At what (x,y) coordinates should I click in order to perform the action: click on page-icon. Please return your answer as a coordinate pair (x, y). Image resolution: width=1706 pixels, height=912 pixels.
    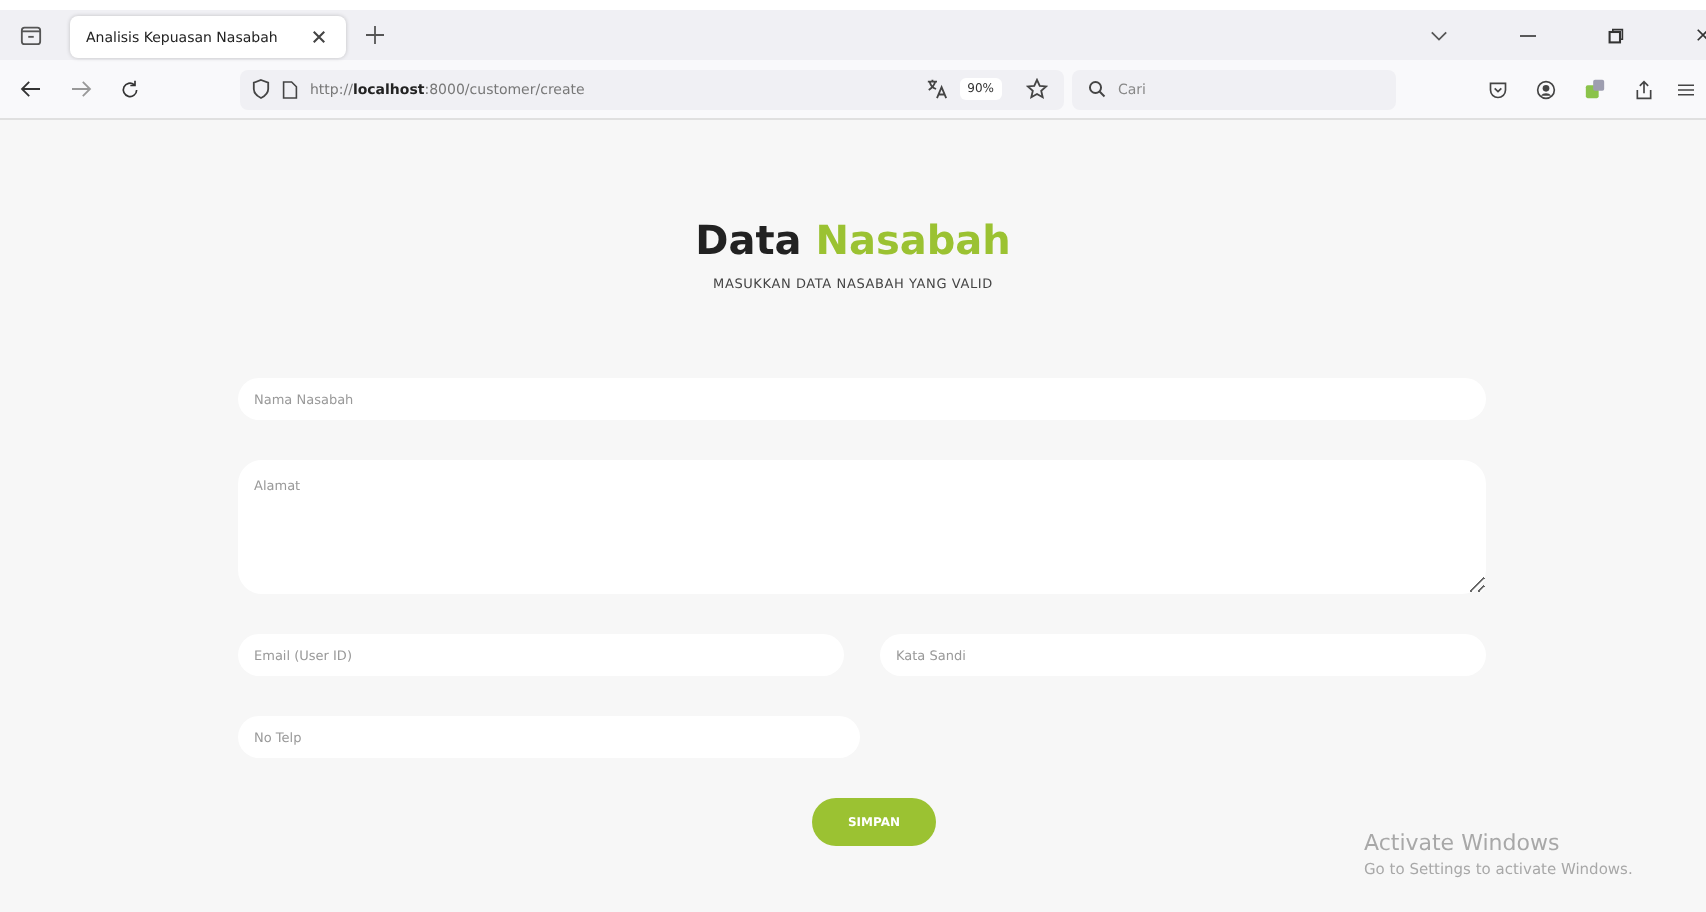
    Looking at the image, I should click on (290, 89).